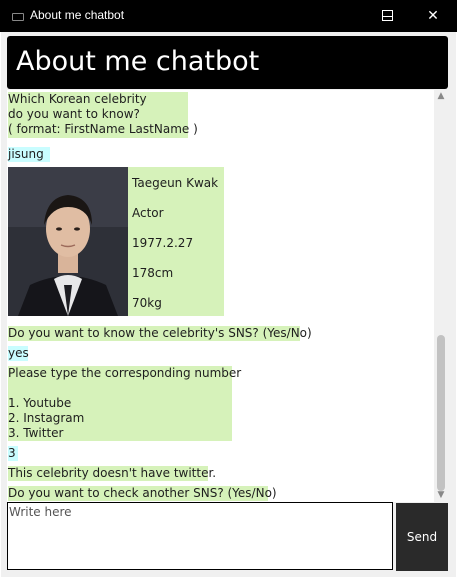 Image resolution: width=457 pixels, height=578 pixels. Describe the element at coordinates (18, 353) in the screenshot. I see `user-message: yes` at that location.